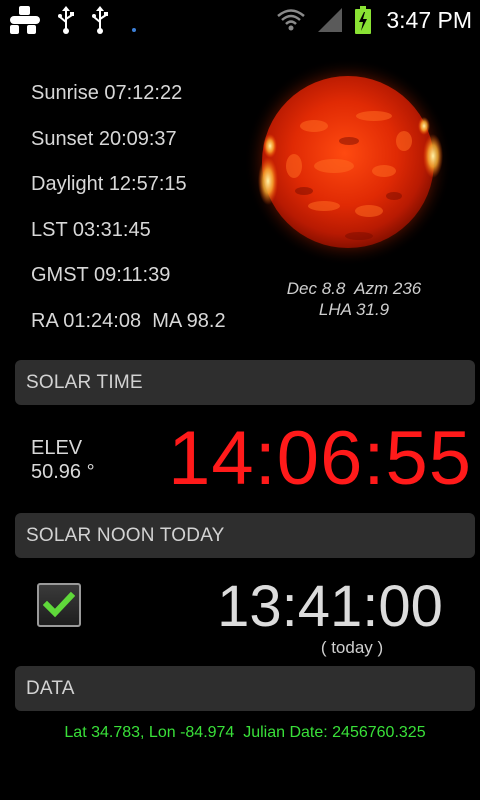 The image size is (480, 800). What do you see at coordinates (354, 309) in the screenshot?
I see `sun-caption-lha: LHA 31.9` at bounding box center [354, 309].